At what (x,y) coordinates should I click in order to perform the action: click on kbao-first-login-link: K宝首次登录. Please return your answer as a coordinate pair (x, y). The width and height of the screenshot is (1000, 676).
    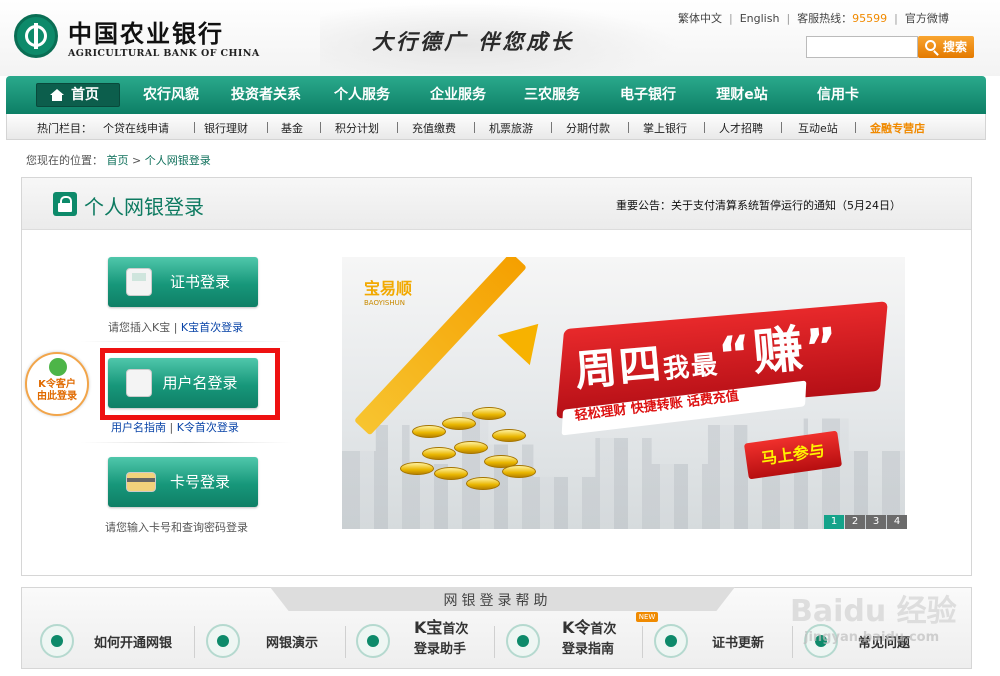
    Looking at the image, I should click on (212, 327).